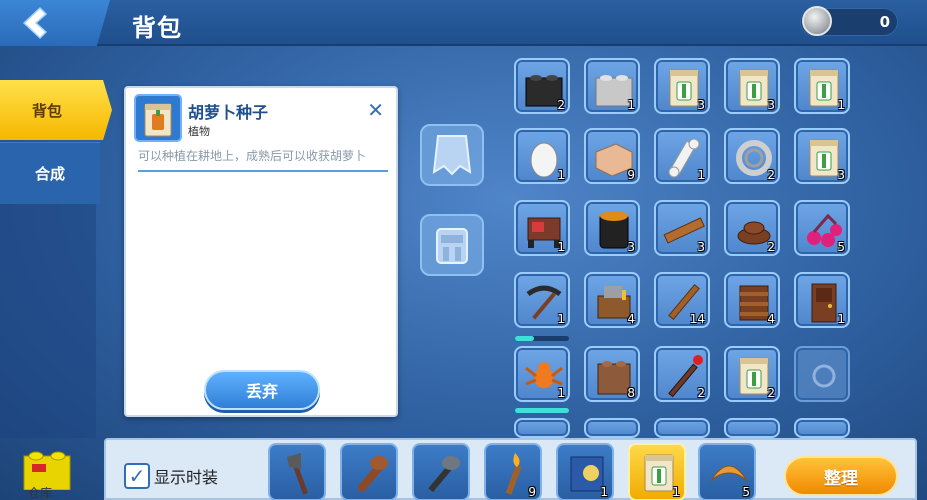  What do you see at coordinates (372, 474) in the screenshot?
I see `club-icon` at bounding box center [372, 474].